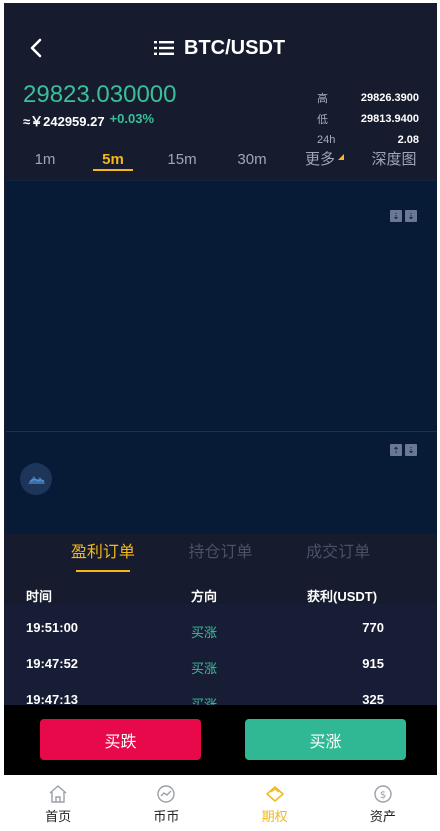  I want to click on column-time: 时间, so click(39, 596).